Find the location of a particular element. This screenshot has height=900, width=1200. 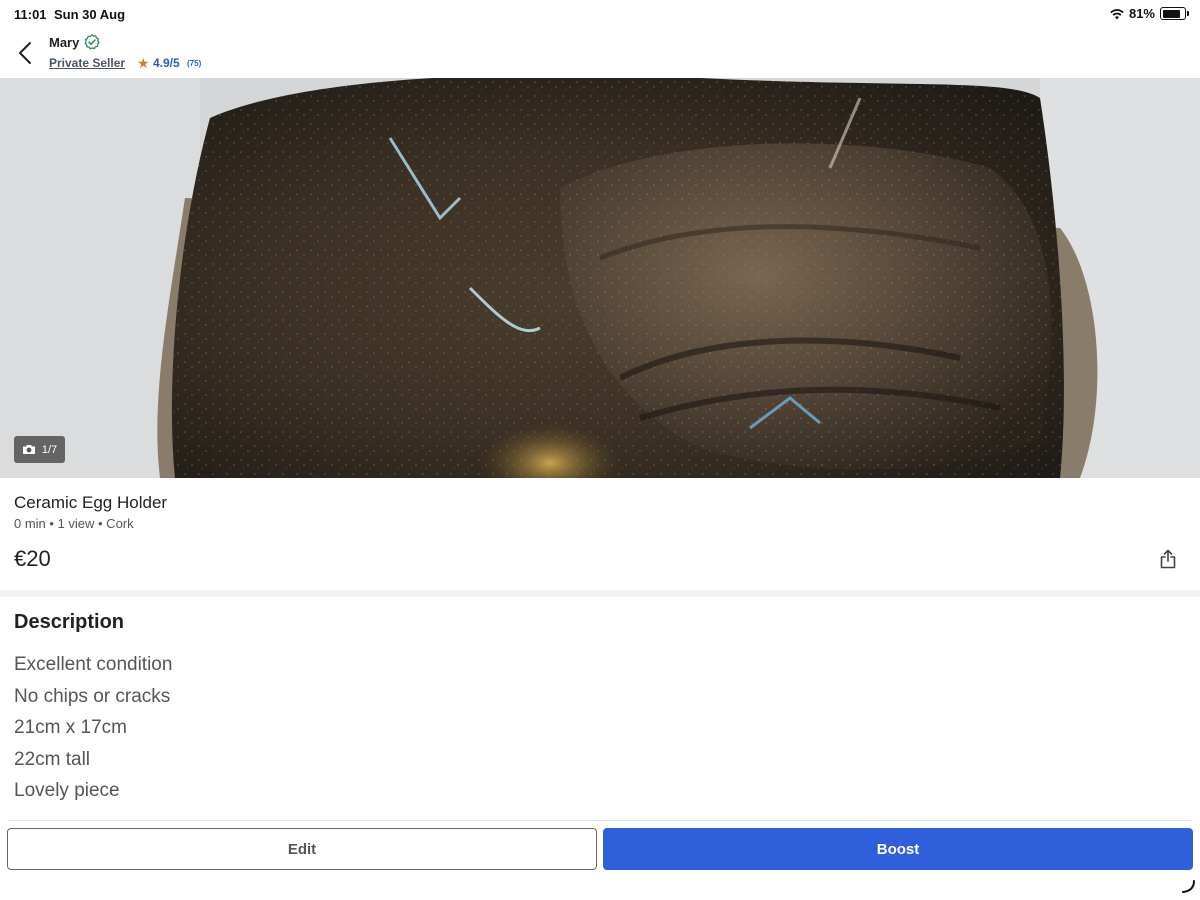

share-button is located at coordinates (1168, 559).